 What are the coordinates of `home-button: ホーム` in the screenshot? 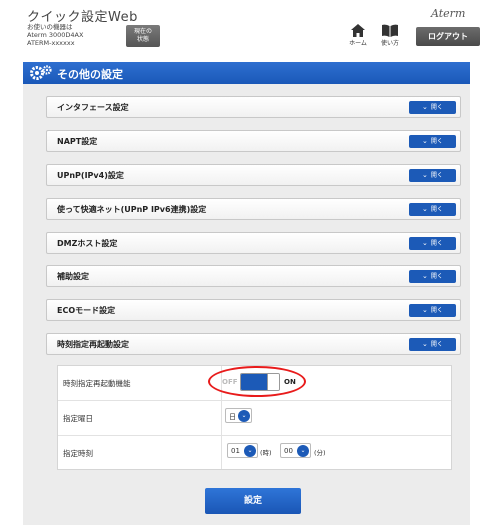 It's located at (358, 35).